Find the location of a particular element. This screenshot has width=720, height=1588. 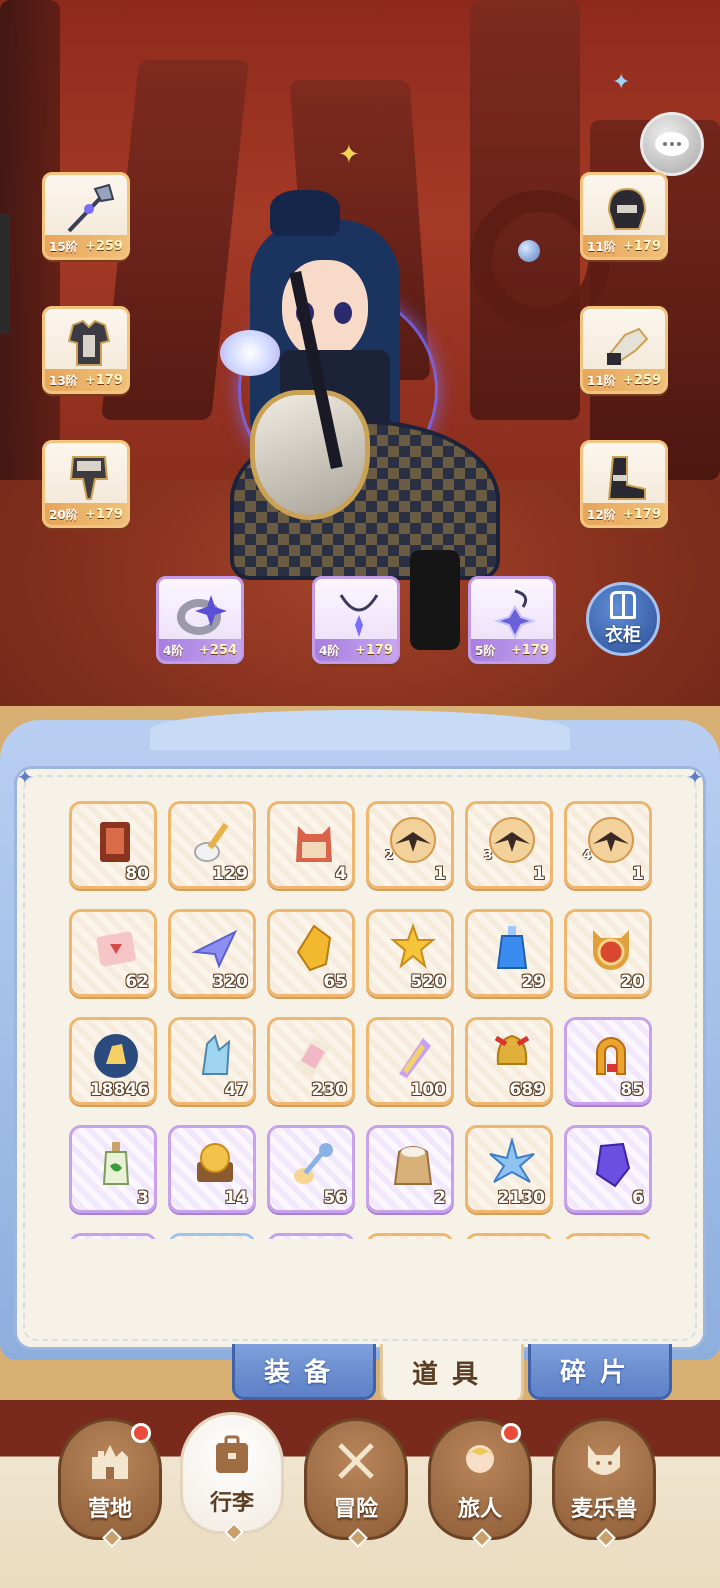

inventory-item: 85 is located at coordinates (608, 1061).